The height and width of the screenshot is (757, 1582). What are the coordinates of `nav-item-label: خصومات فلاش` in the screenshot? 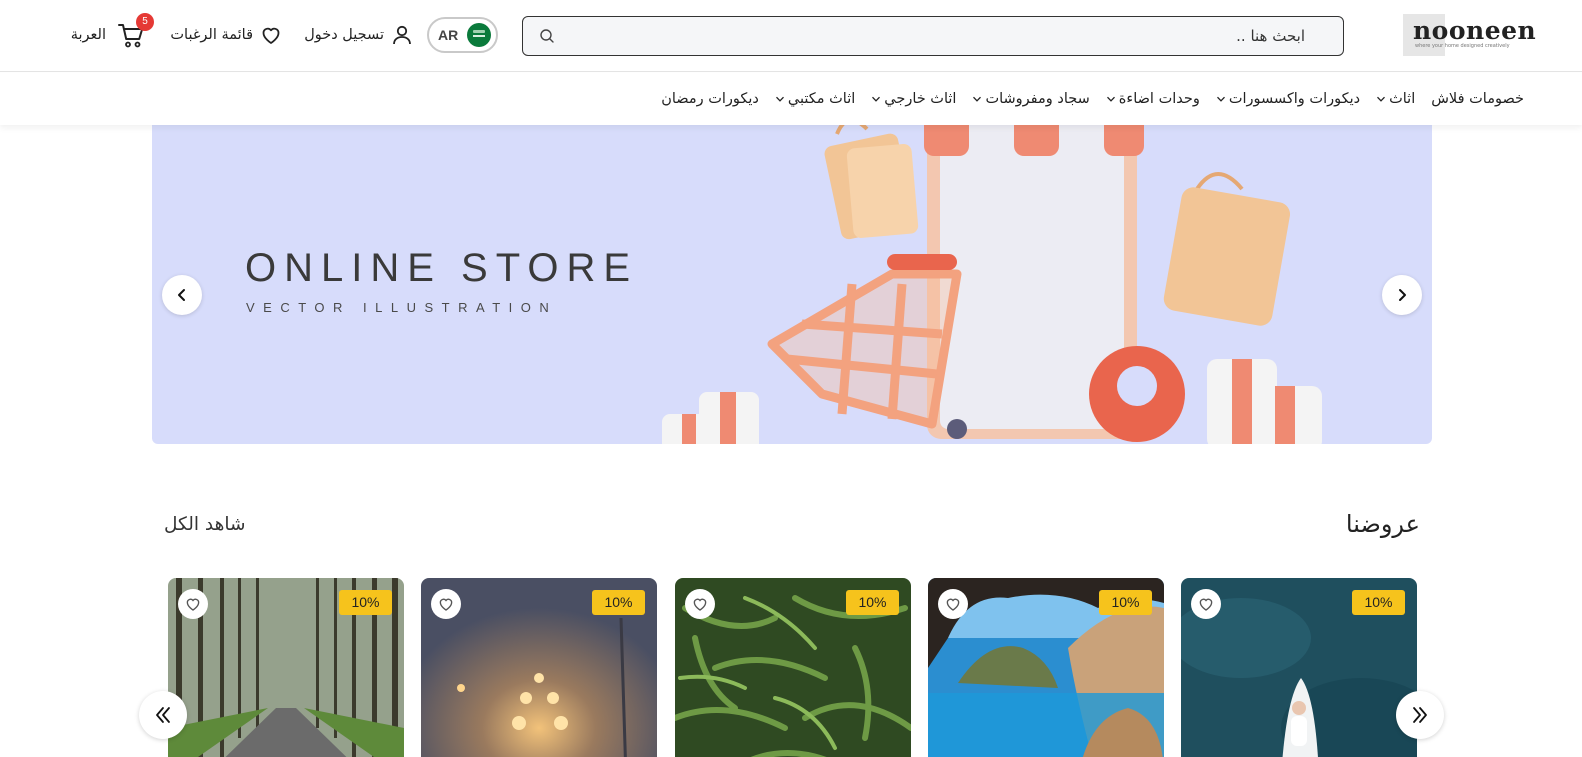 It's located at (1477, 99).